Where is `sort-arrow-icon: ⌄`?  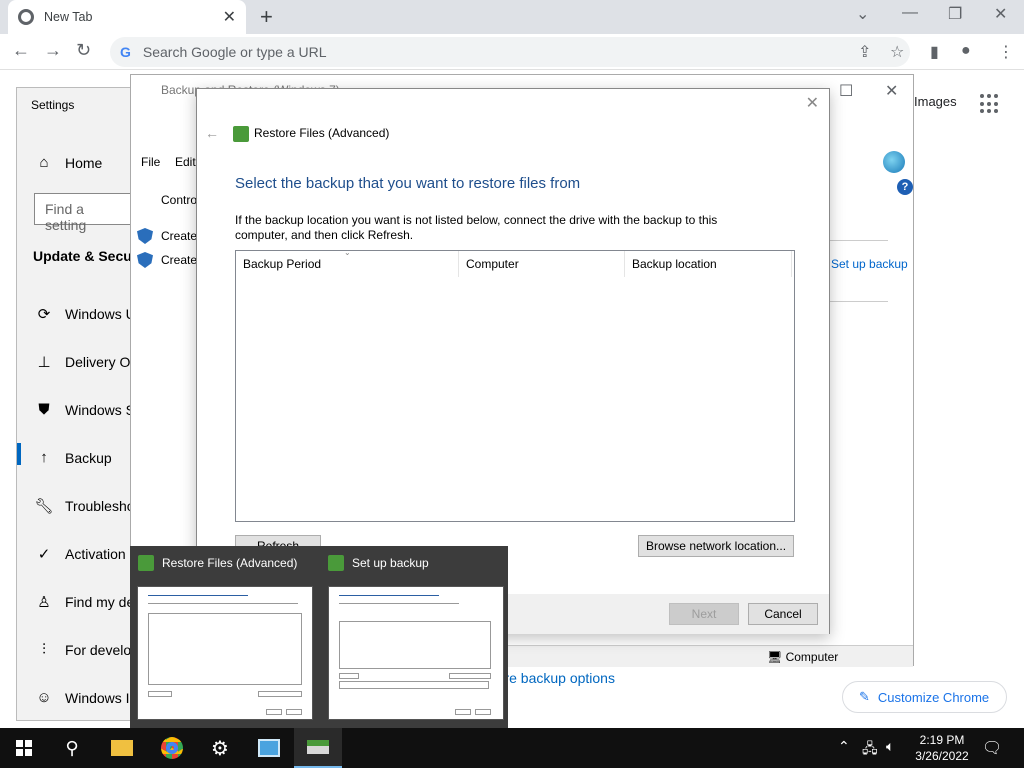
sort-arrow-icon: ⌄ is located at coordinates (347, 252).